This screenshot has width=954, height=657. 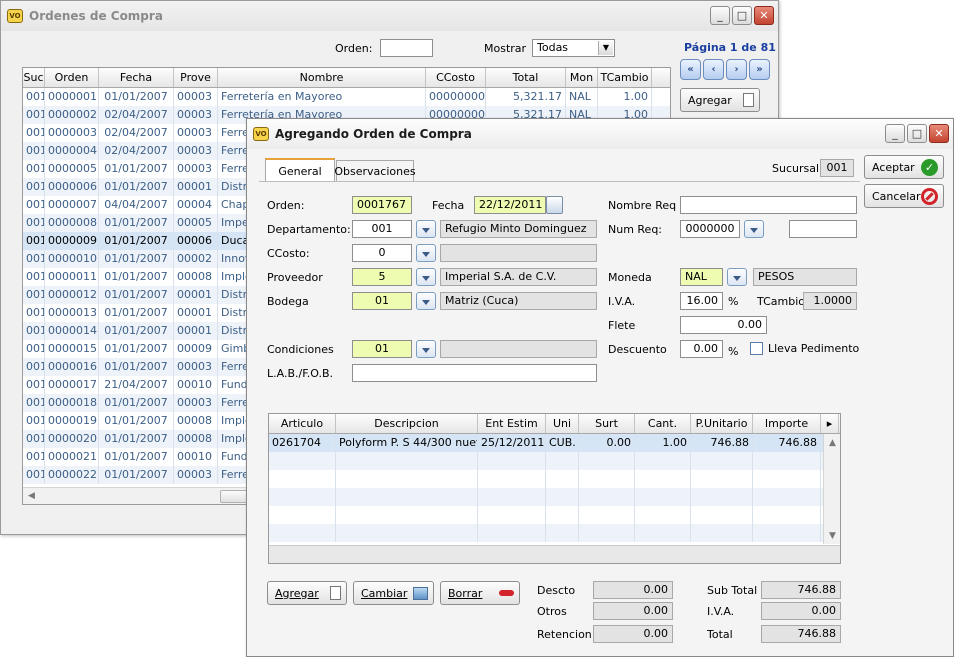 What do you see at coordinates (796, 168) in the screenshot?
I see `sucursal-label: Sucursal` at bounding box center [796, 168].